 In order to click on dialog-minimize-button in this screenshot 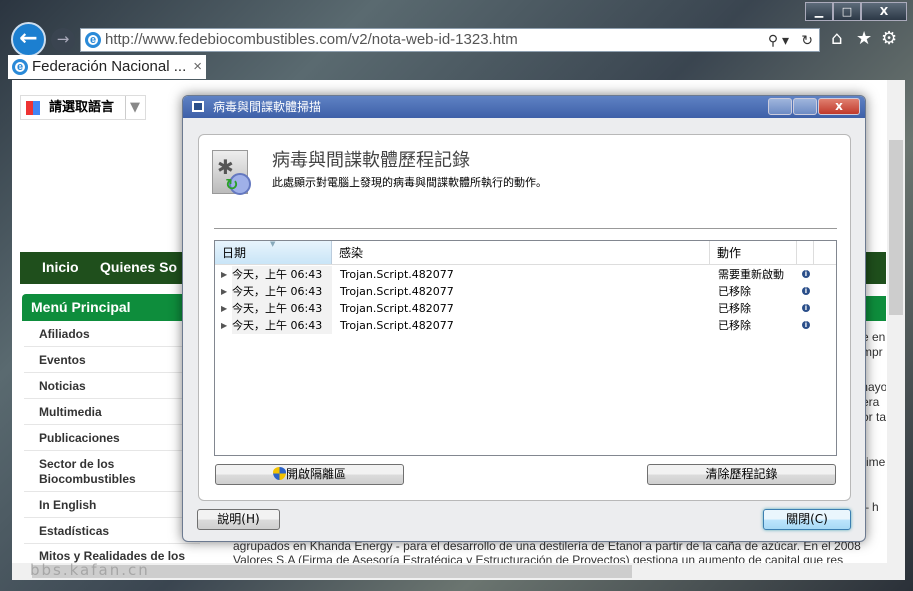, I will do `click(780, 106)`.